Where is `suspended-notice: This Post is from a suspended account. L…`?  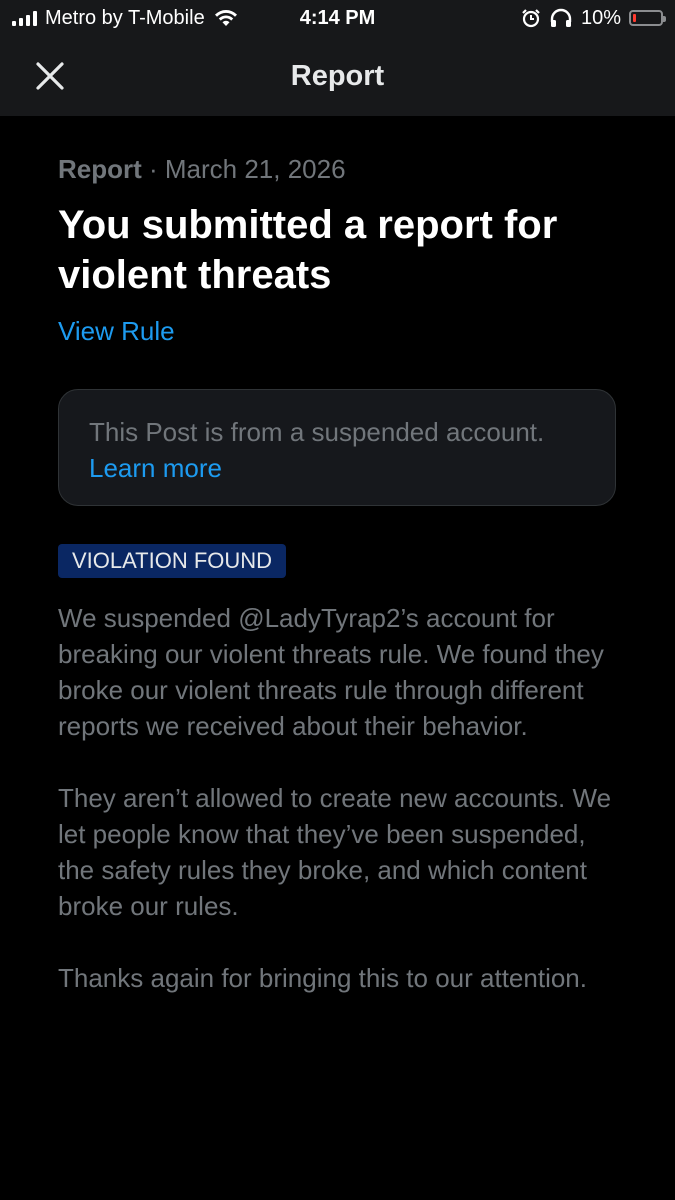 suspended-notice: This Post is from a suspended account. L… is located at coordinates (337, 447).